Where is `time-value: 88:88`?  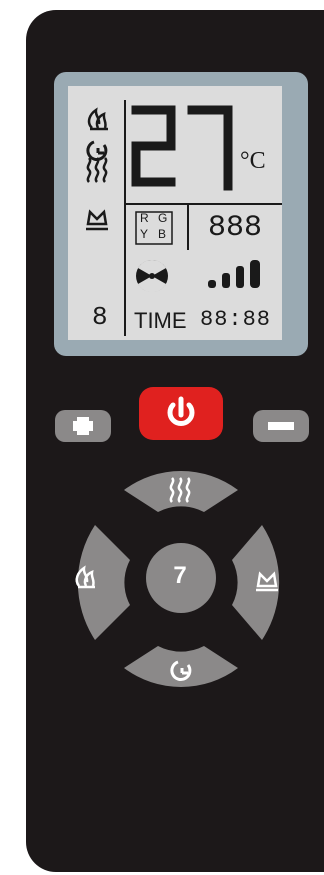 time-value: 88:88 is located at coordinates (236, 319).